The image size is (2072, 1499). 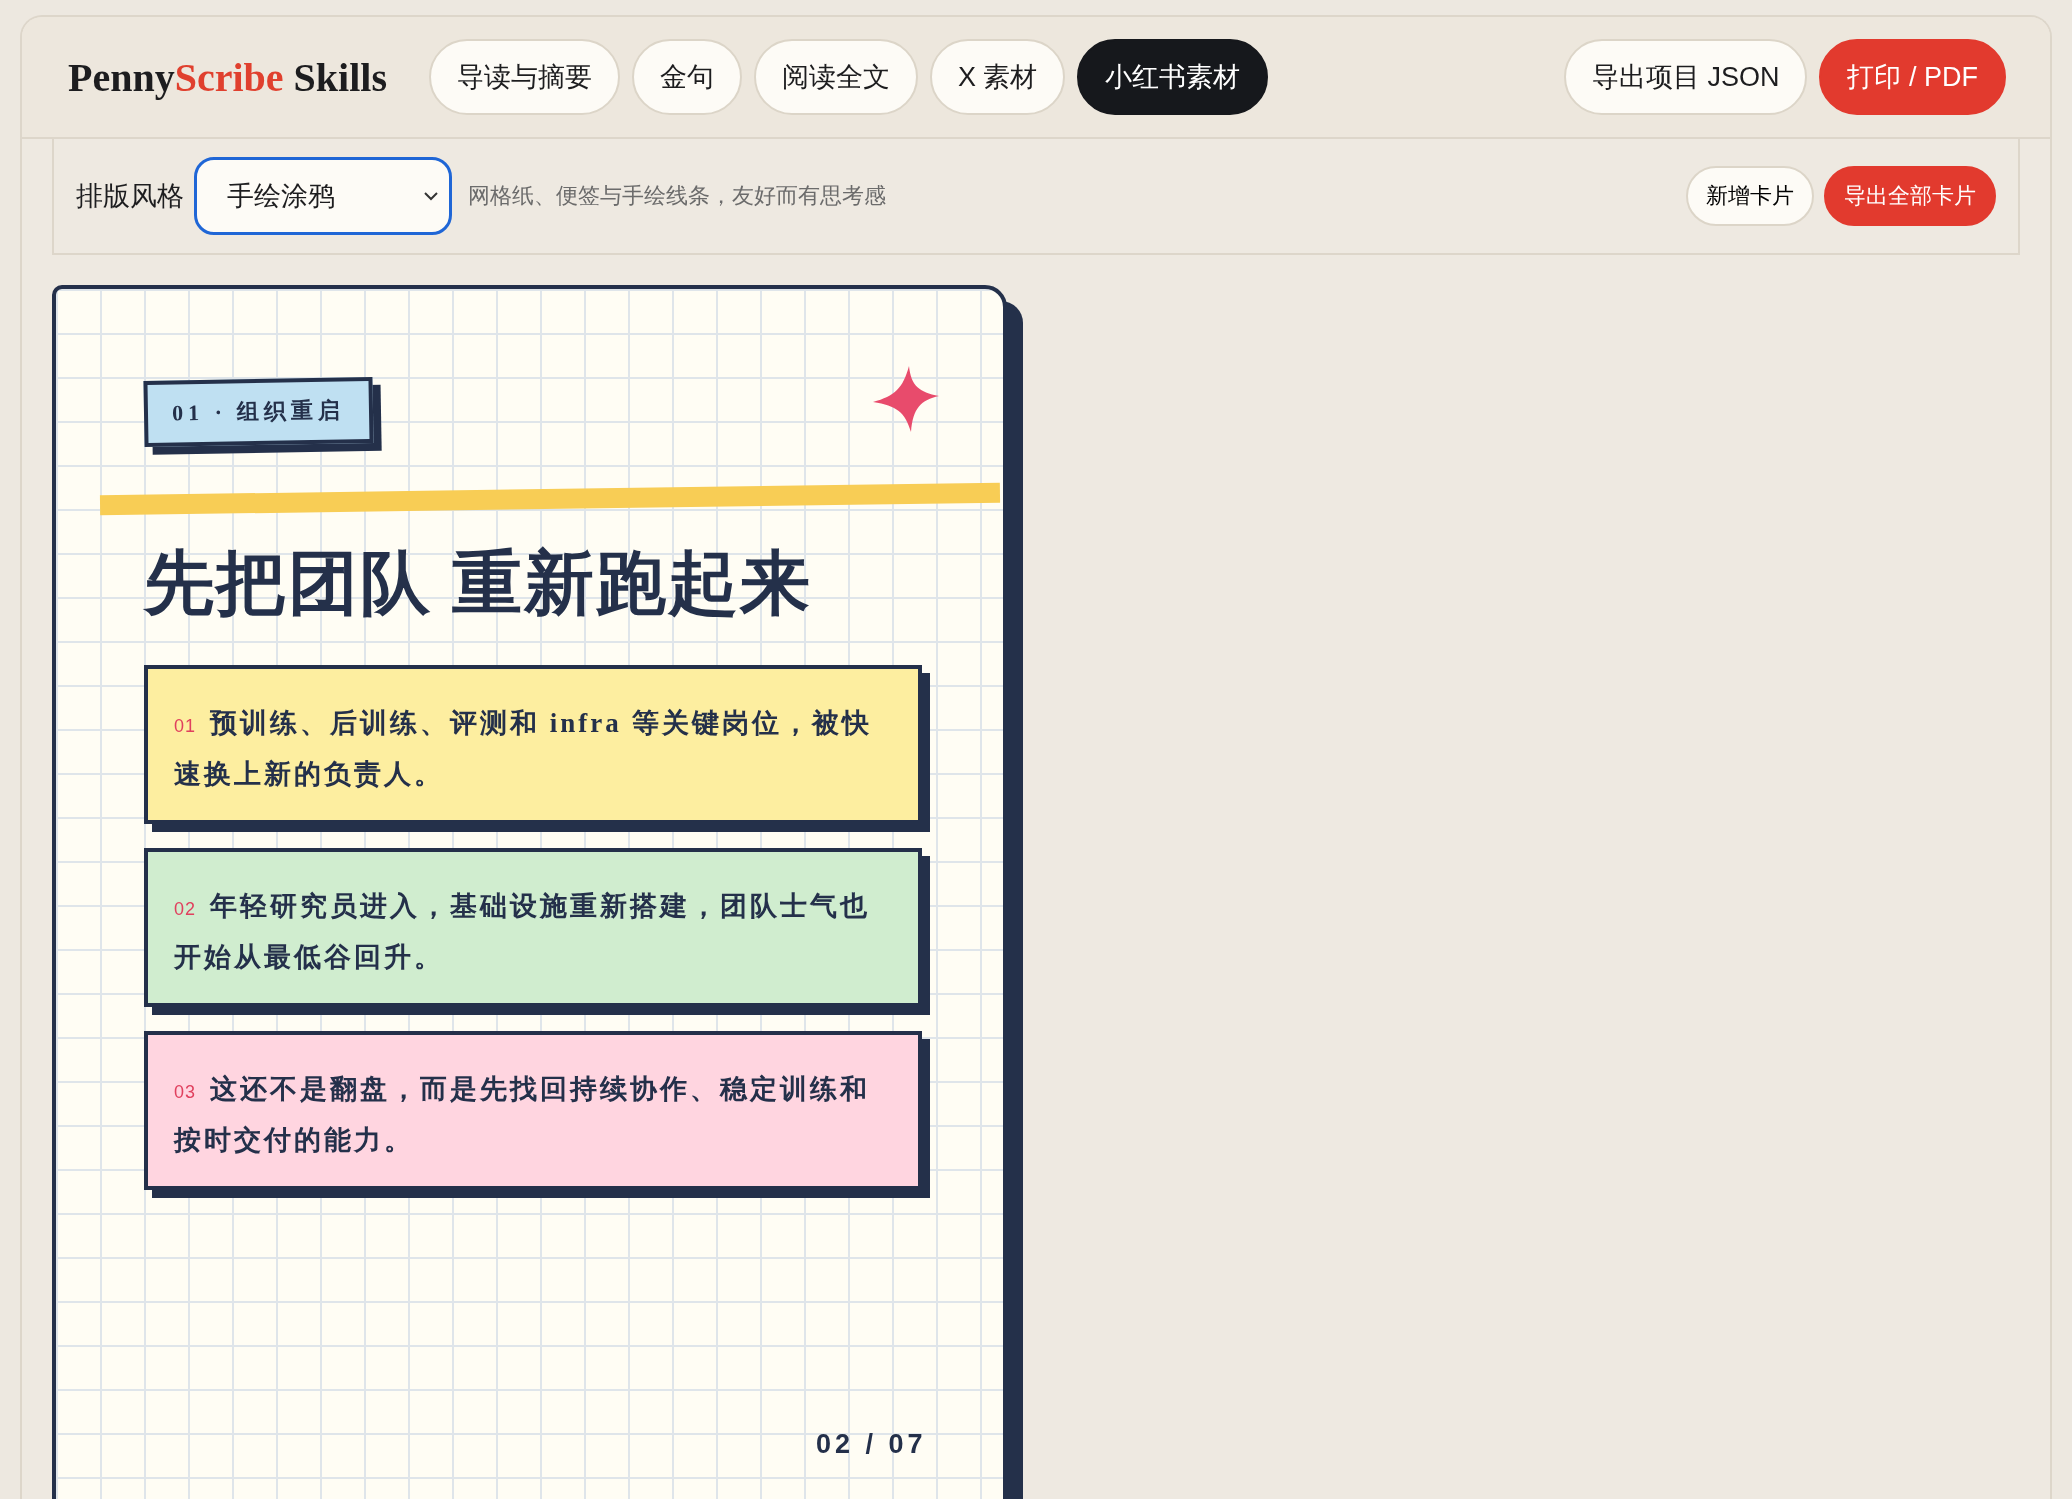 What do you see at coordinates (227, 77) in the screenshot?
I see `app-logo: PennyScribe Skills` at bounding box center [227, 77].